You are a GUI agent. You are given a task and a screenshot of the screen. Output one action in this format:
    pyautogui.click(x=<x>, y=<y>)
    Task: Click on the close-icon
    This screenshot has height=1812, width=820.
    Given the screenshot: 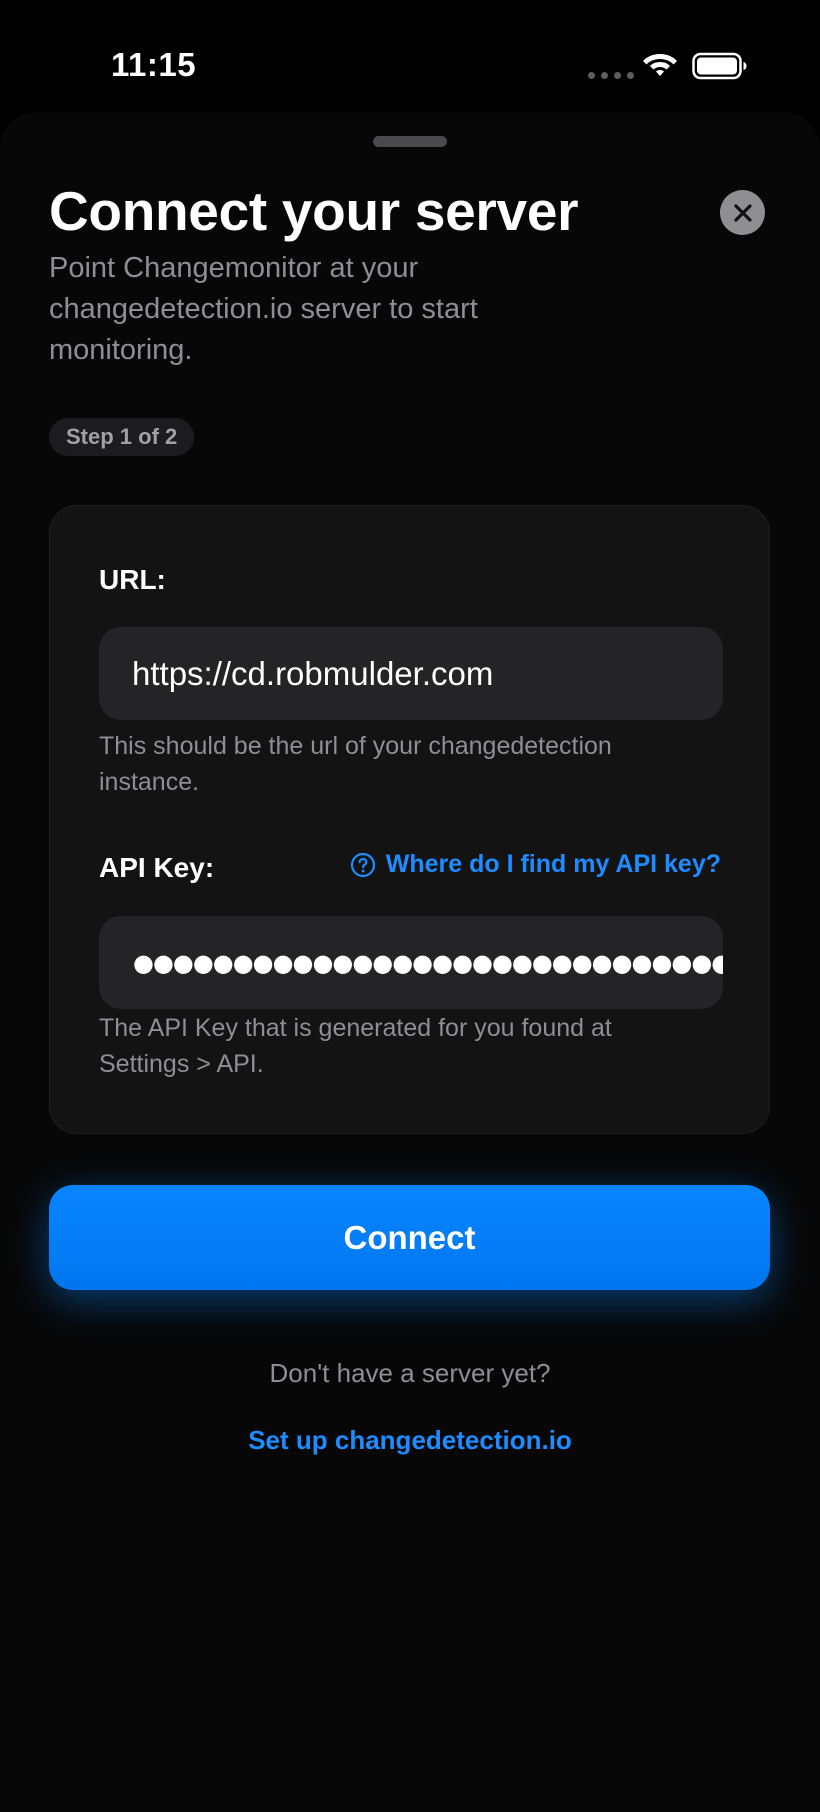 What is the action you would take?
    pyautogui.click(x=742, y=212)
    